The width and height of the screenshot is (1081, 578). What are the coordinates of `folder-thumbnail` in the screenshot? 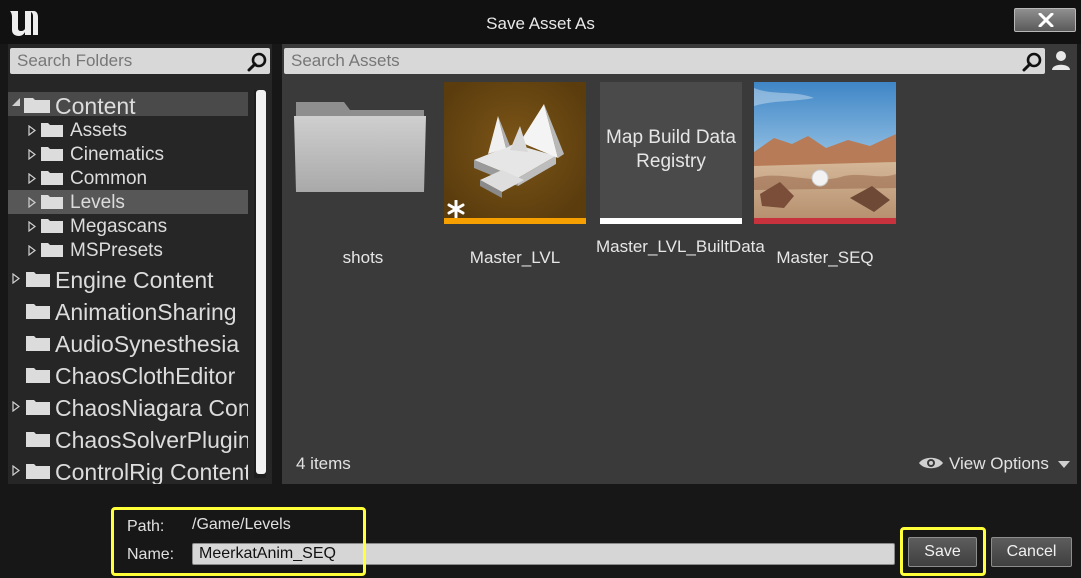 It's located at (363, 153).